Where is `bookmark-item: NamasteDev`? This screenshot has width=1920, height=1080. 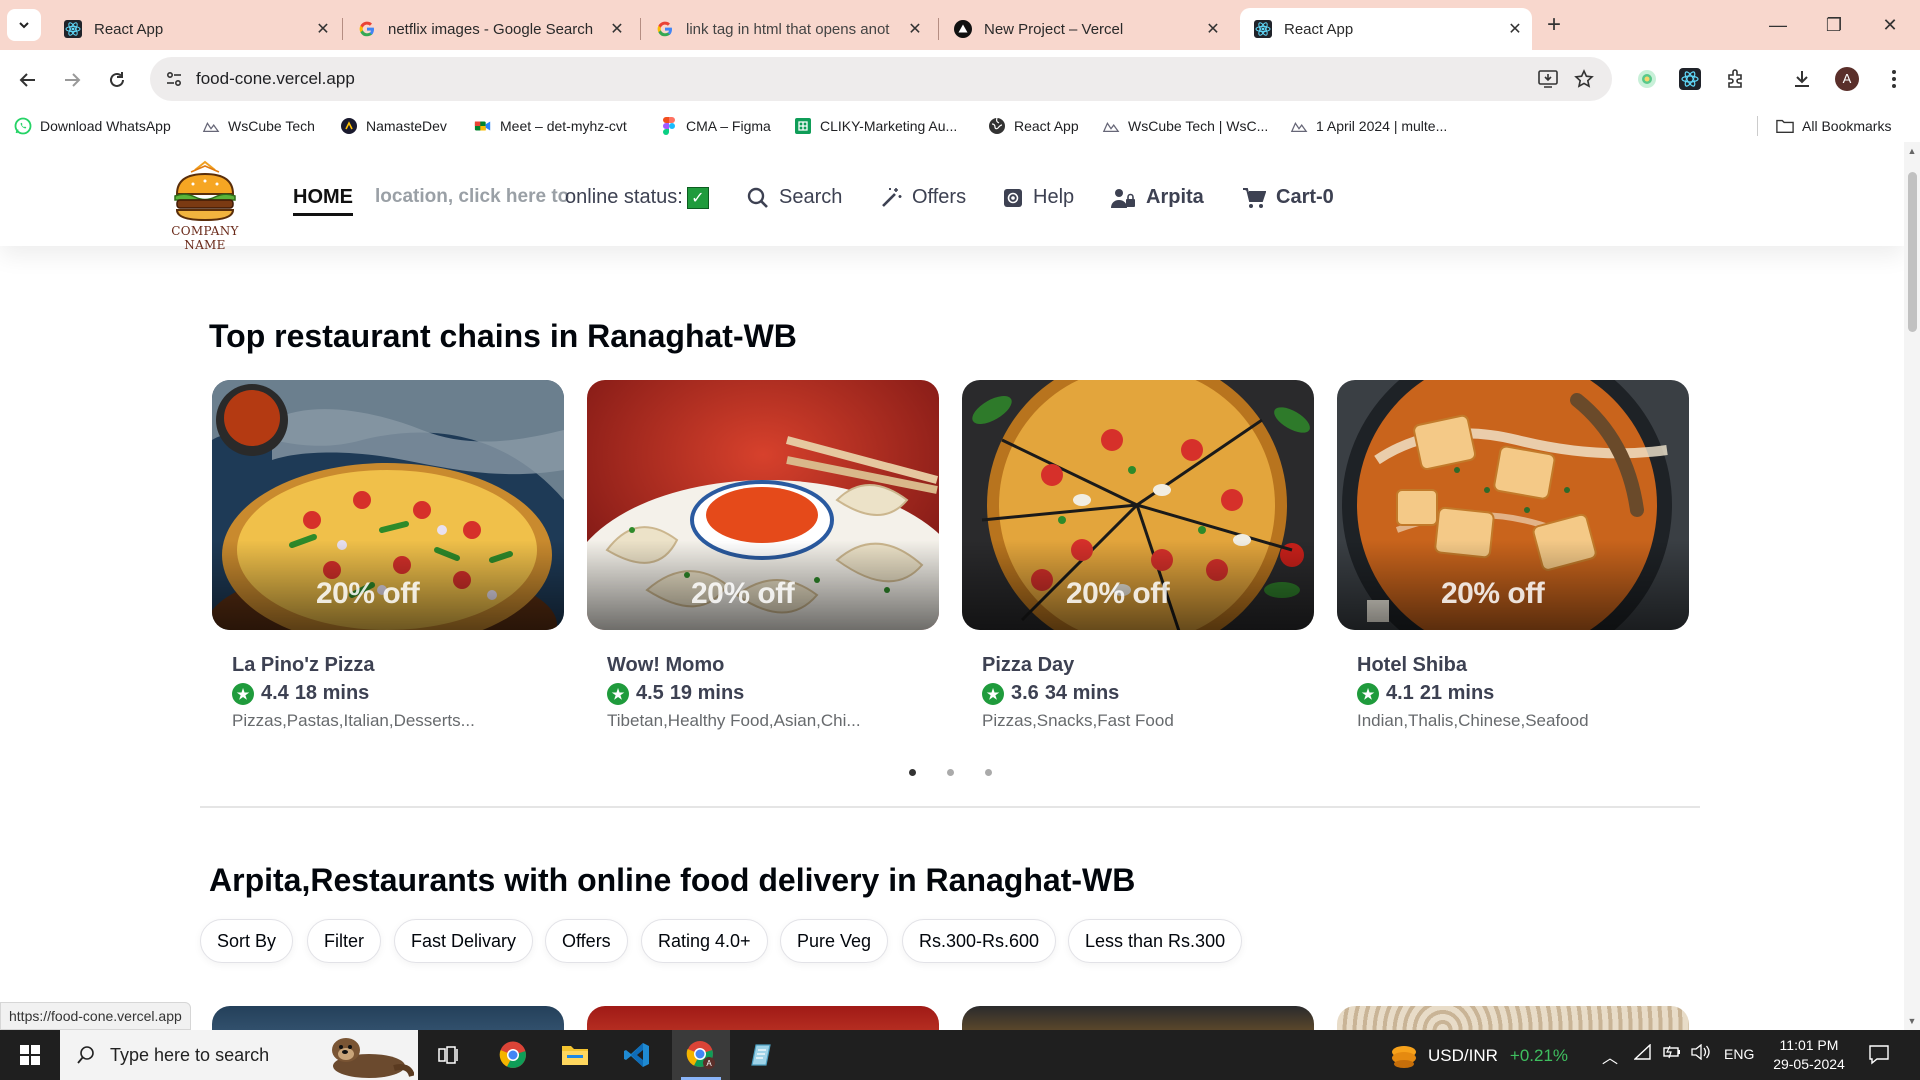
bookmark-item: NamasteDev is located at coordinates (393, 126).